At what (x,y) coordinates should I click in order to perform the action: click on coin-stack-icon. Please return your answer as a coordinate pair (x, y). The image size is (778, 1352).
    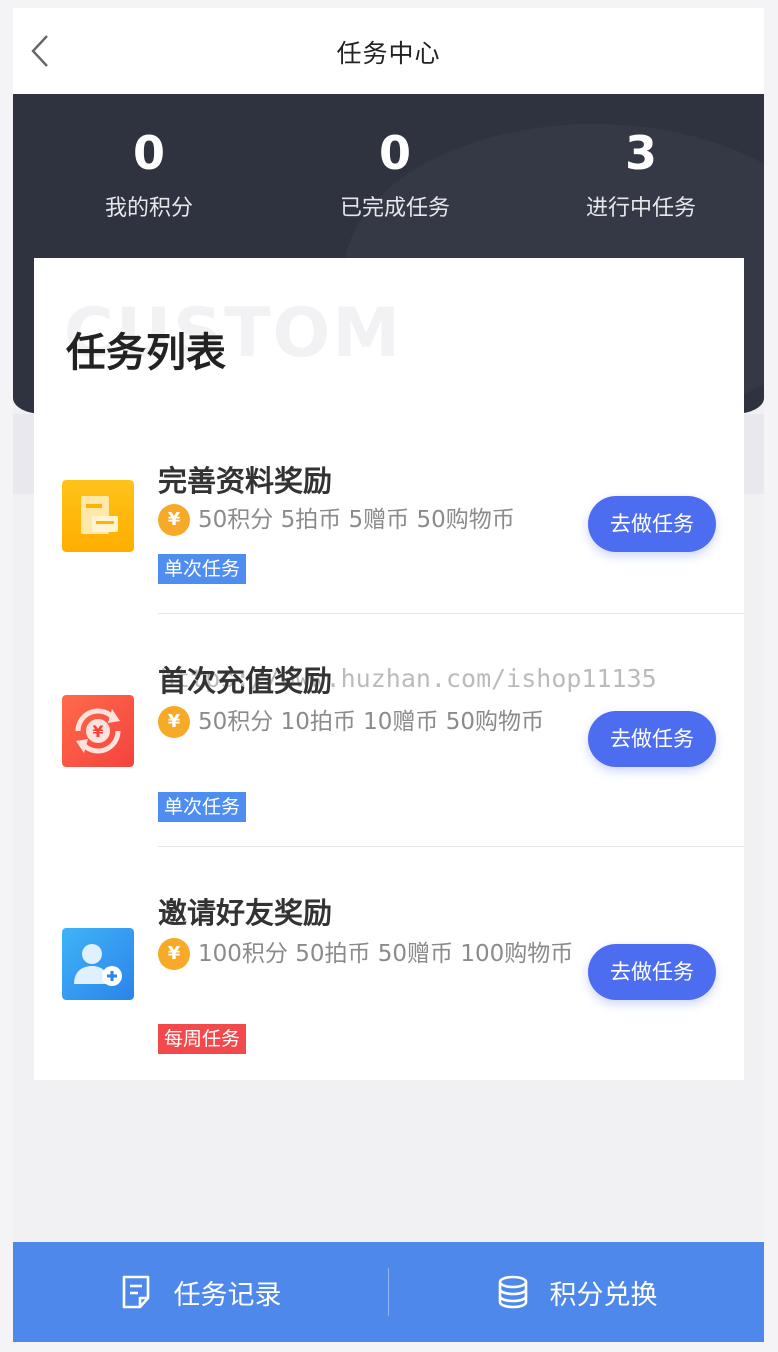
    Looking at the image, I should click on (512, 1292).